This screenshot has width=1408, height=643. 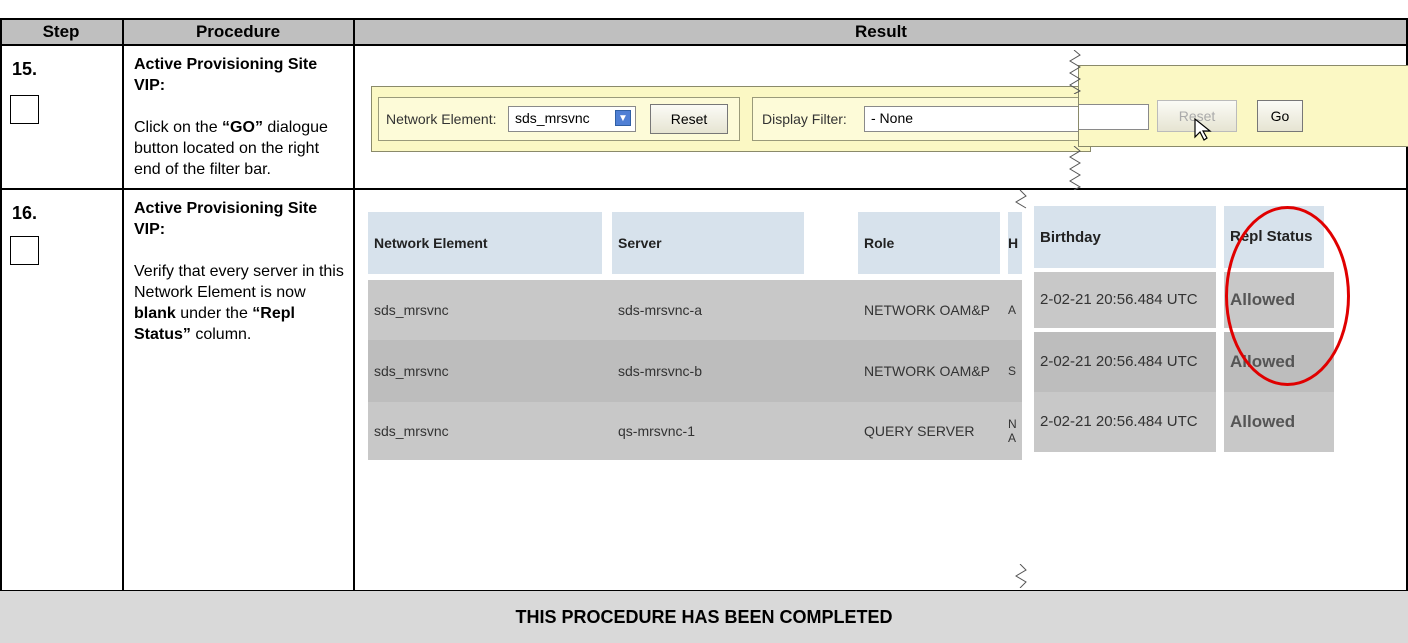 I want to click on table-cell: qs-mrsvnc-1, so click(x=657, y=431).